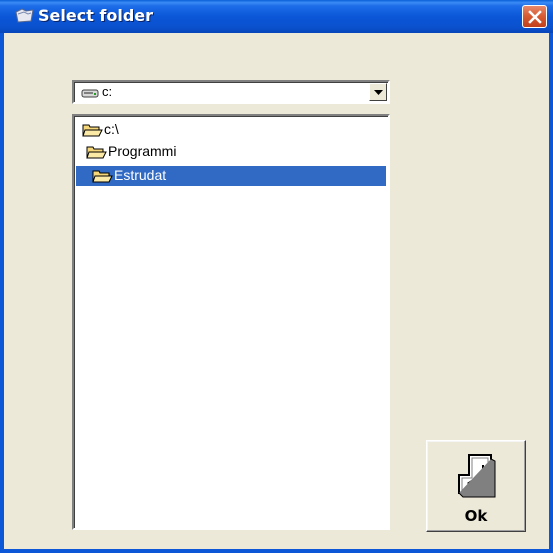 This screenshot has height=553, width=553. What do you see at coordinates (142, 151) in the screenshot?
I see `tree-item-label: Programmi` at bounding box center [142, 151].